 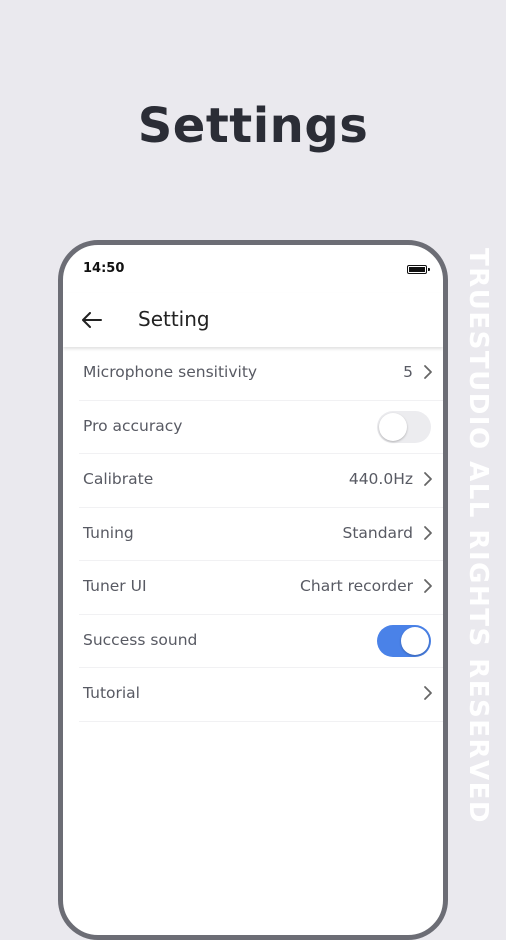 What do you see at coordinates (111, 693) in the screenshot?
I see `setting-label: Tutorial` at bounding box center [111, 693].